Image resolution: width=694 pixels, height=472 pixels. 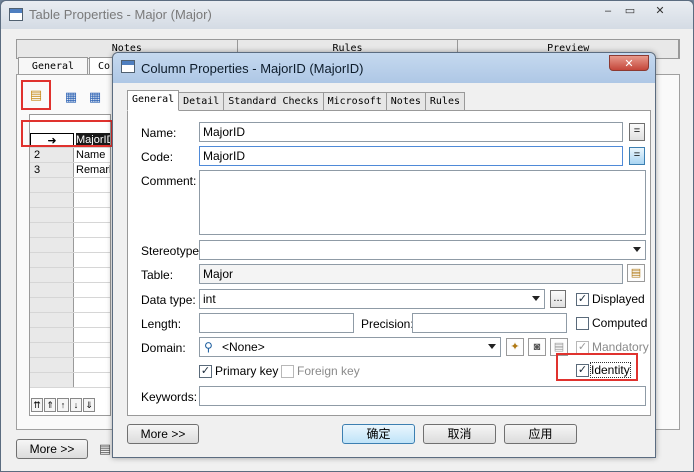 I want to click on length-field, so click(x=276, y=323).